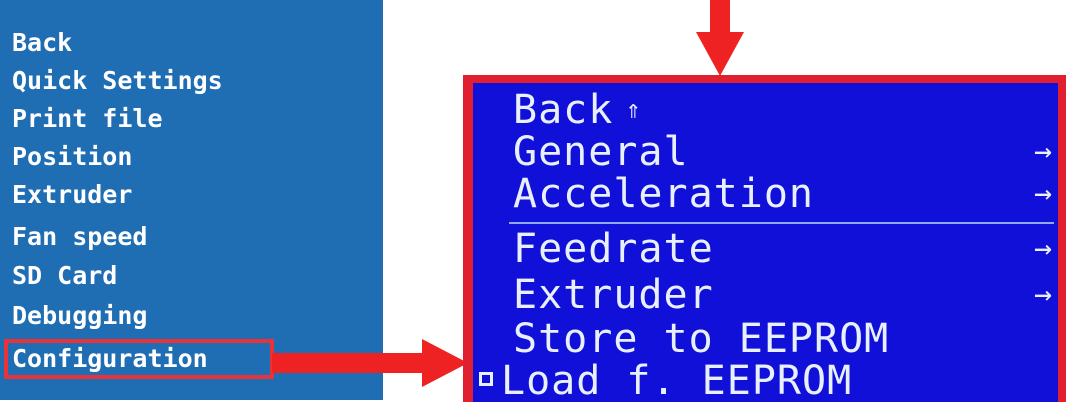  What do you see at coordinates (72, 195) in the screenshot?
I see `menu-item-extruder: Extruder` at bounding box center [72, 195].